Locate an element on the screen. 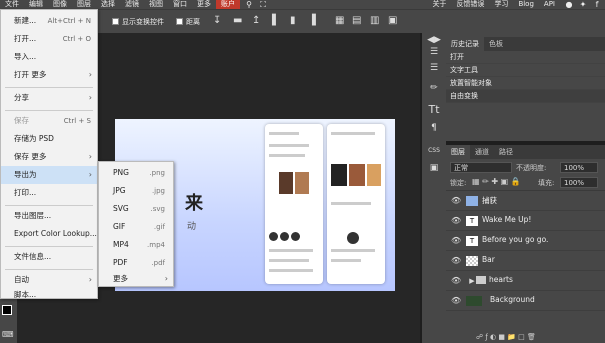  twitter-icon: ✦ is located at coordinates (583, 4).